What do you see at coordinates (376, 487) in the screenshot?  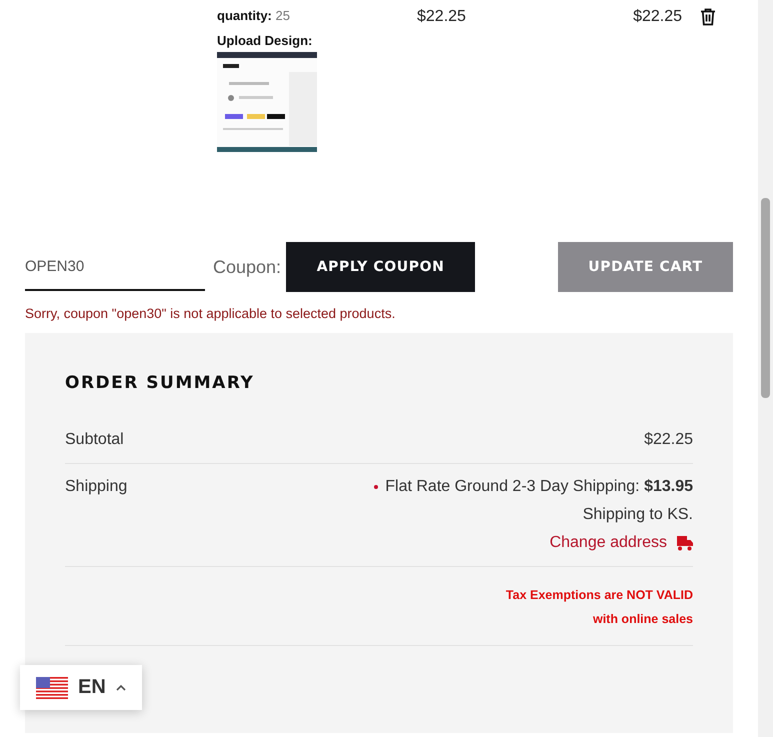 I see `bullet-icon` at bounding box center [376, 487].